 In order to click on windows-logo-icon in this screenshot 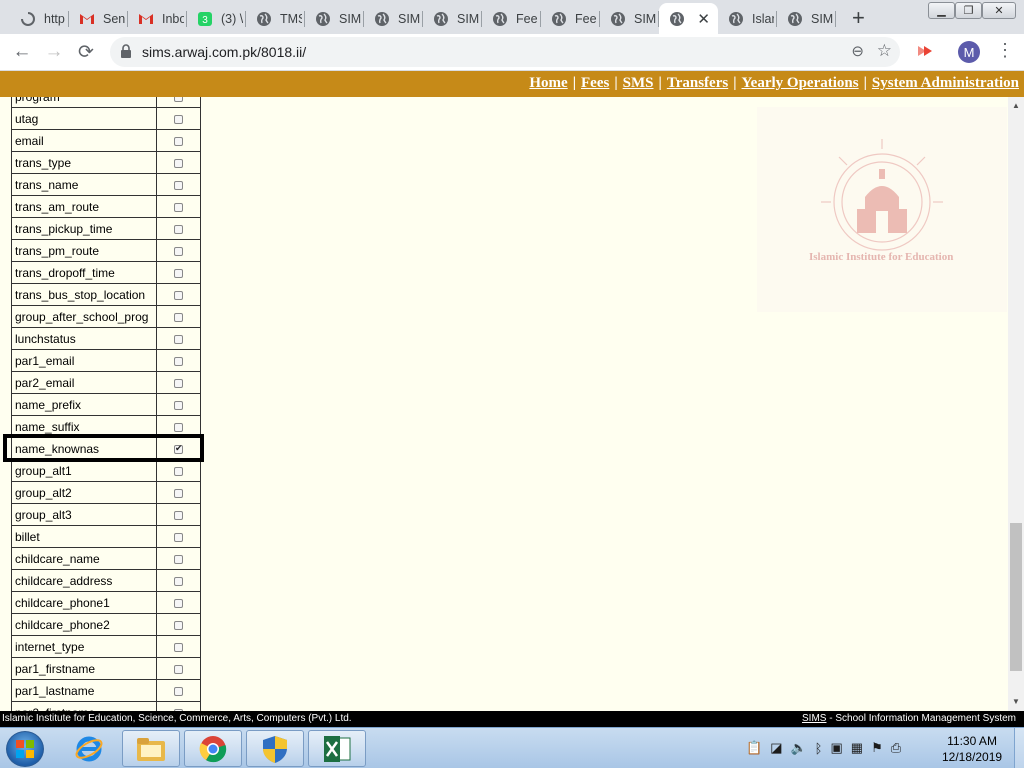, I will do `click(25, 749)`.